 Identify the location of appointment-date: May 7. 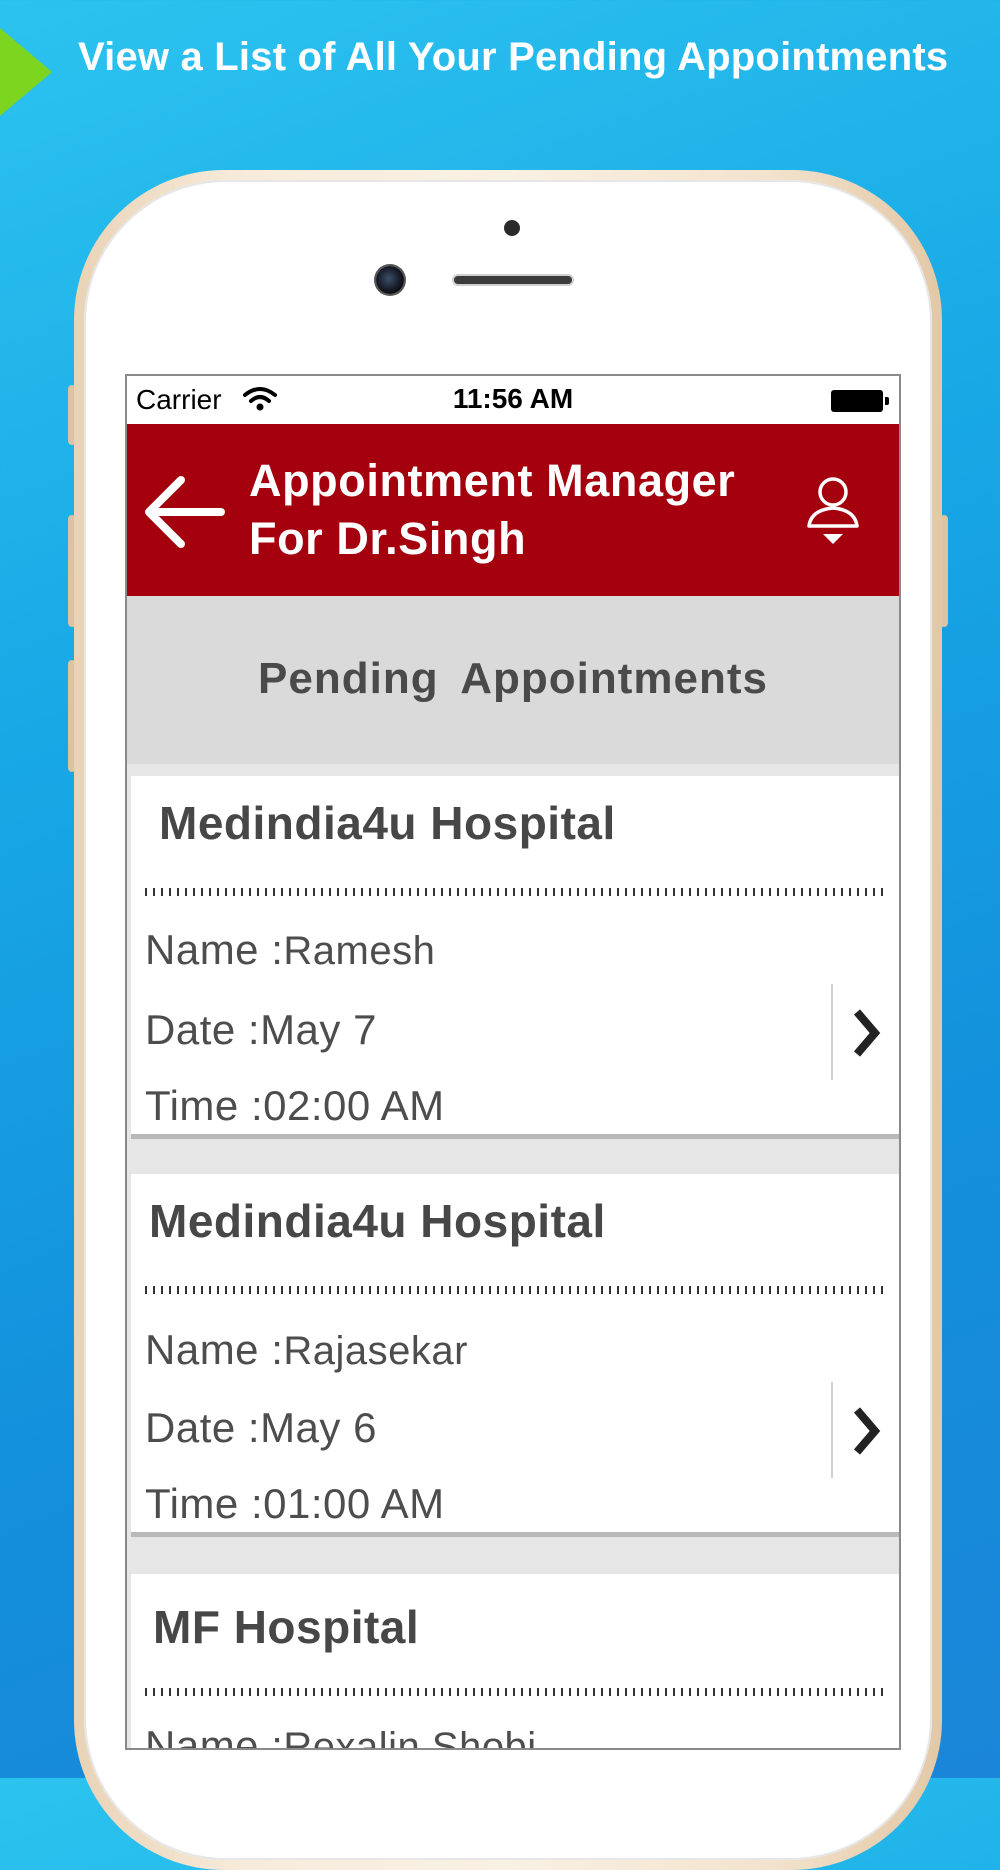
(318, 1029).